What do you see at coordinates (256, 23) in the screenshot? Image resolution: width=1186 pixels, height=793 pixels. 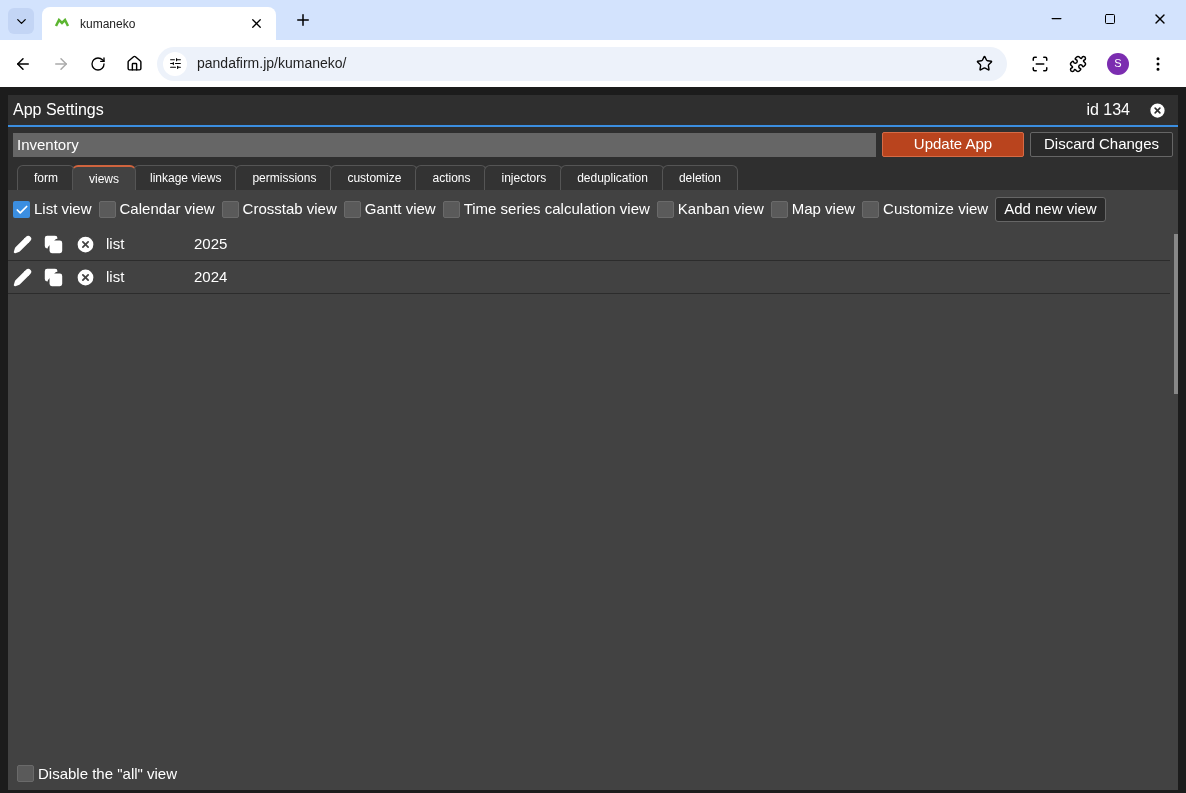 I see `close-tab-icon` at bounding box center [256, 23].